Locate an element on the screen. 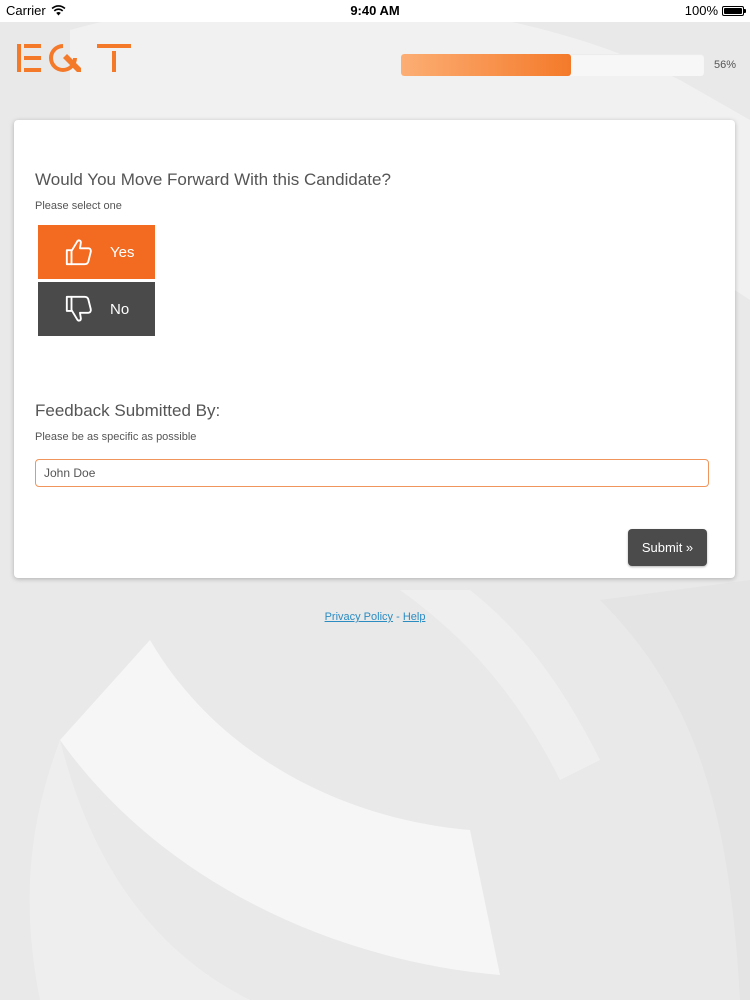 The image size is (750, 1000). yes-button: Yes is located at coordinates (96, 252).